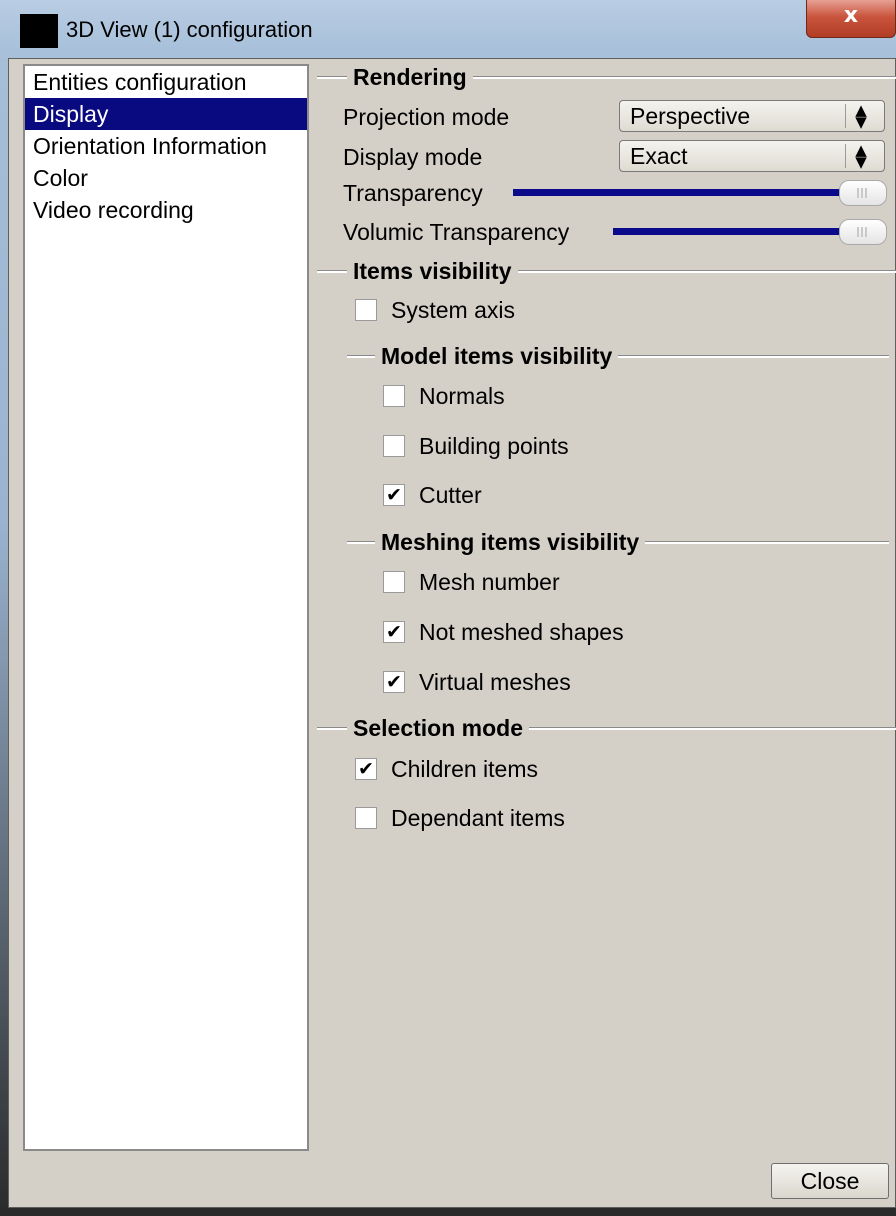 The image size is (896, 1216). Describe the element at coordinates (489, 582) in the screenshot. I see `mesh-number-label: Mesh number` at that location.